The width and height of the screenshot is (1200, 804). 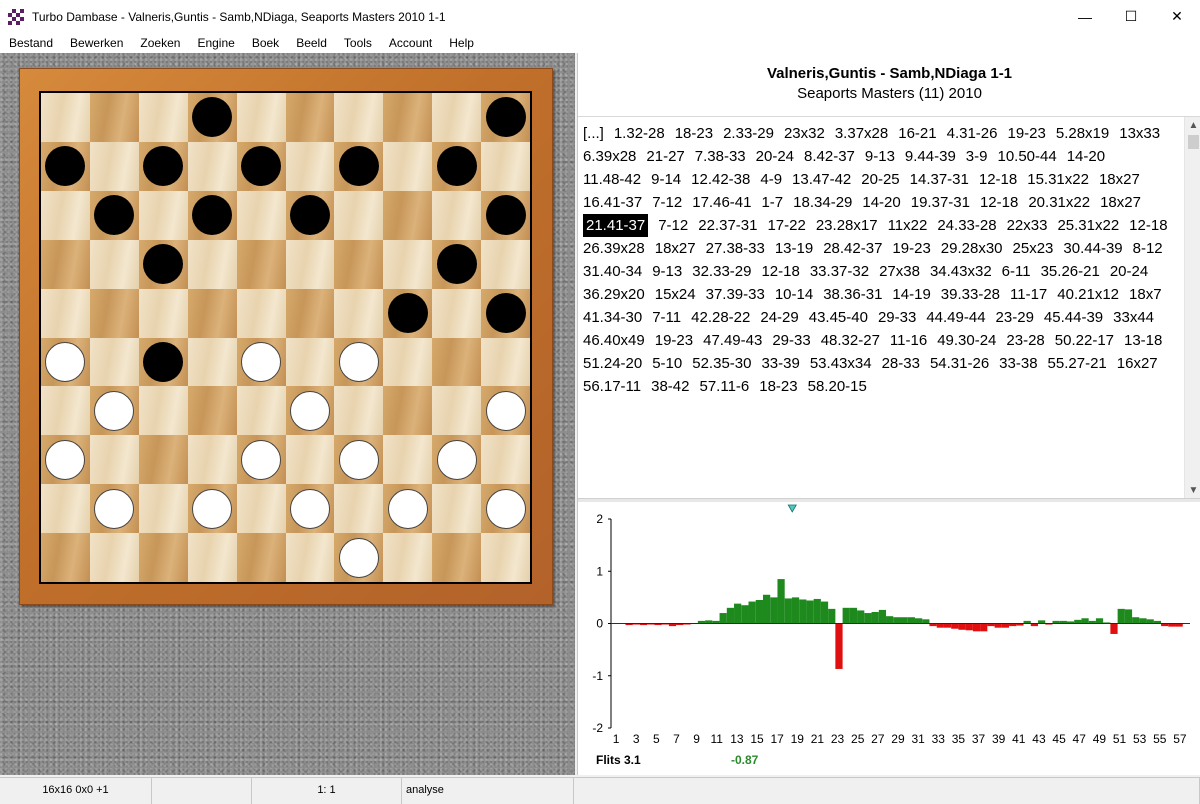 What do you see at coordinates (614, 294) in the screenshot?
I see `move-item: 36.29x20` at bounding box center [614, 294].